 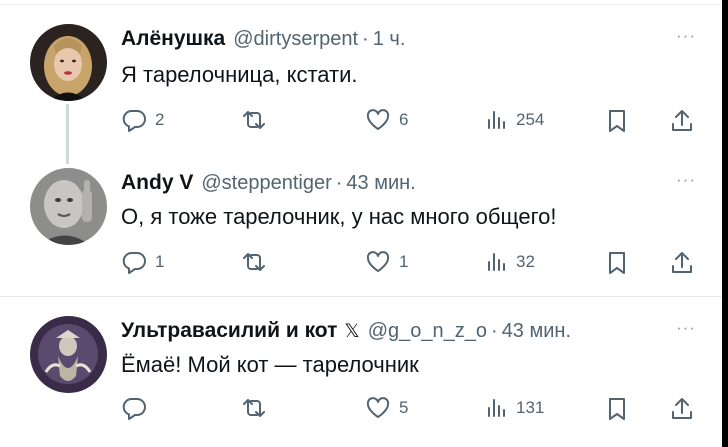 What do you see at coordinates (361, 4) in the screenshot?
I see `top-divider` at bounding box center [361, 4].